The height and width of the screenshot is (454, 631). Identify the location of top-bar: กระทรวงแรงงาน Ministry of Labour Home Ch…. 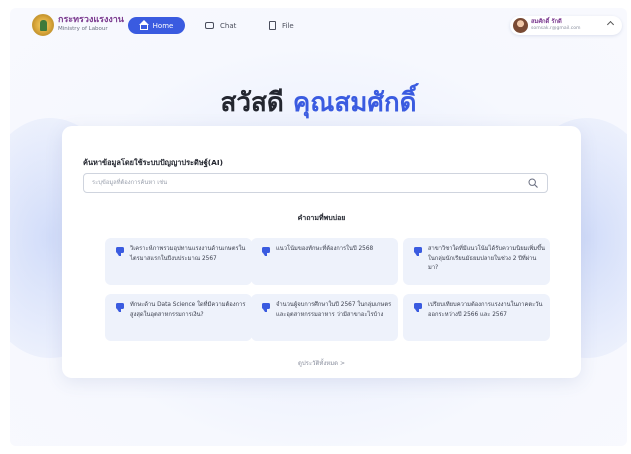
(318, 25).